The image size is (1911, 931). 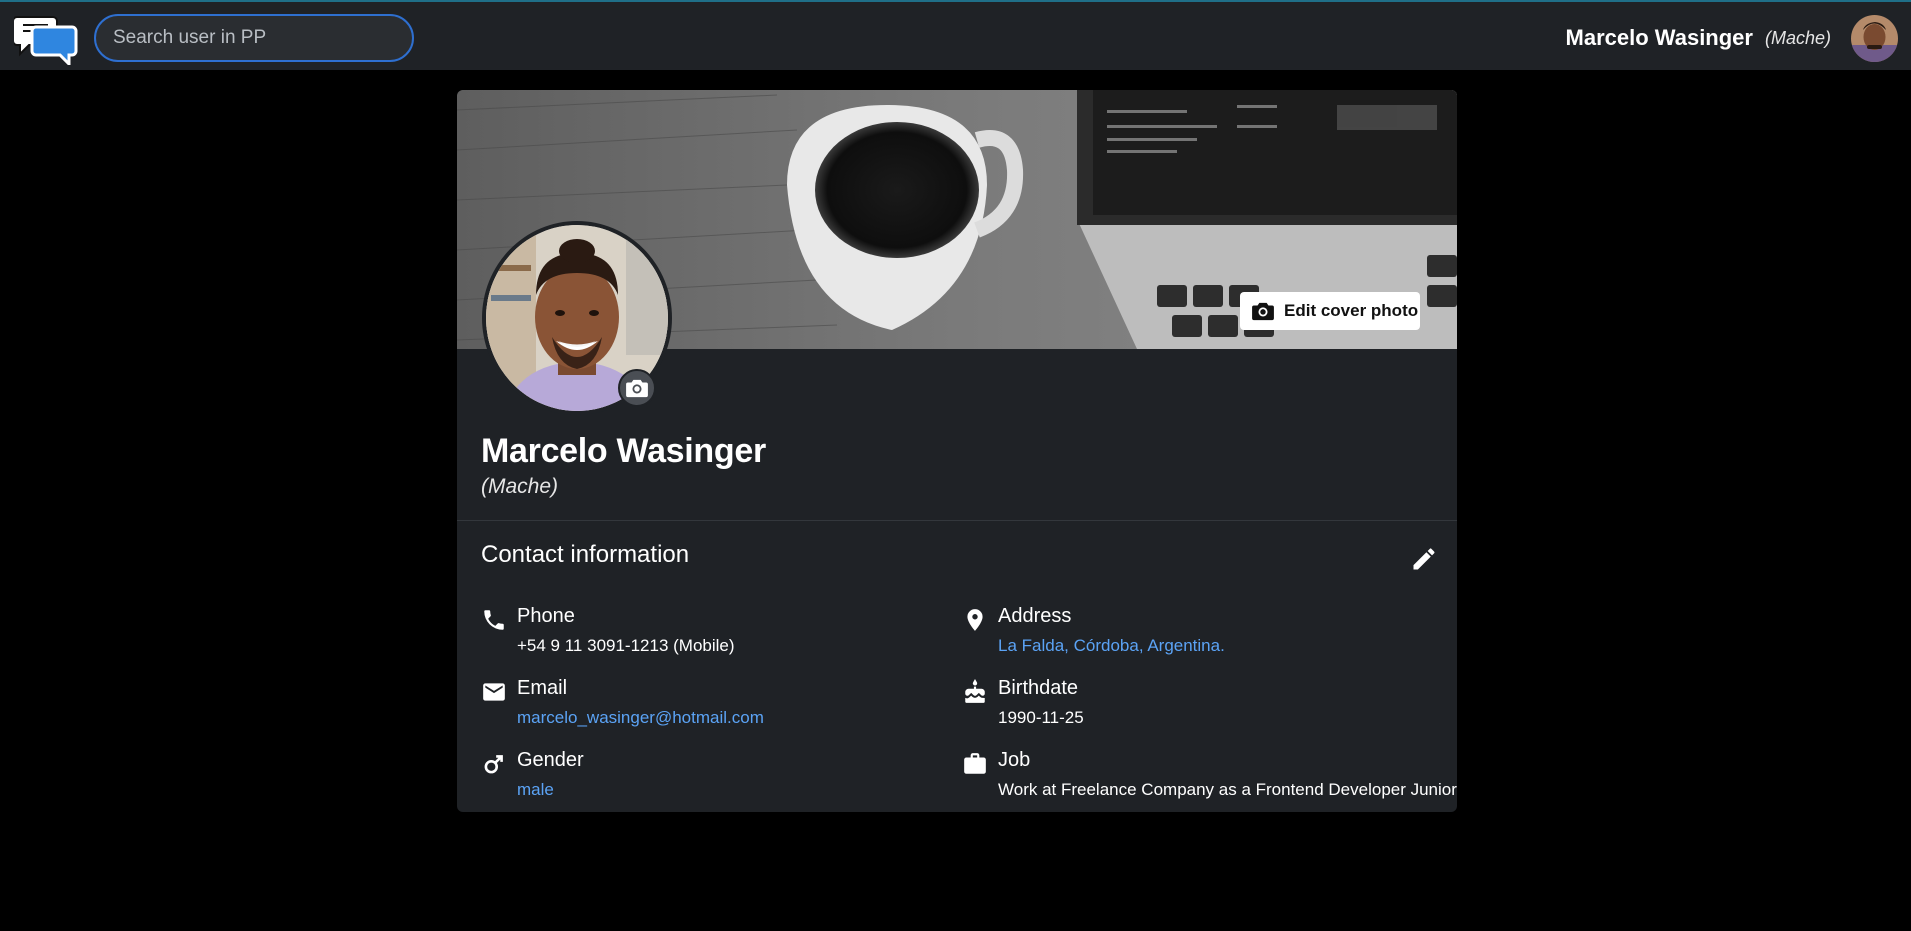 What do you see at coordinates (975, 763) in the screenshot?
I see `briefcase-icon` at bounding box center [975, 763].